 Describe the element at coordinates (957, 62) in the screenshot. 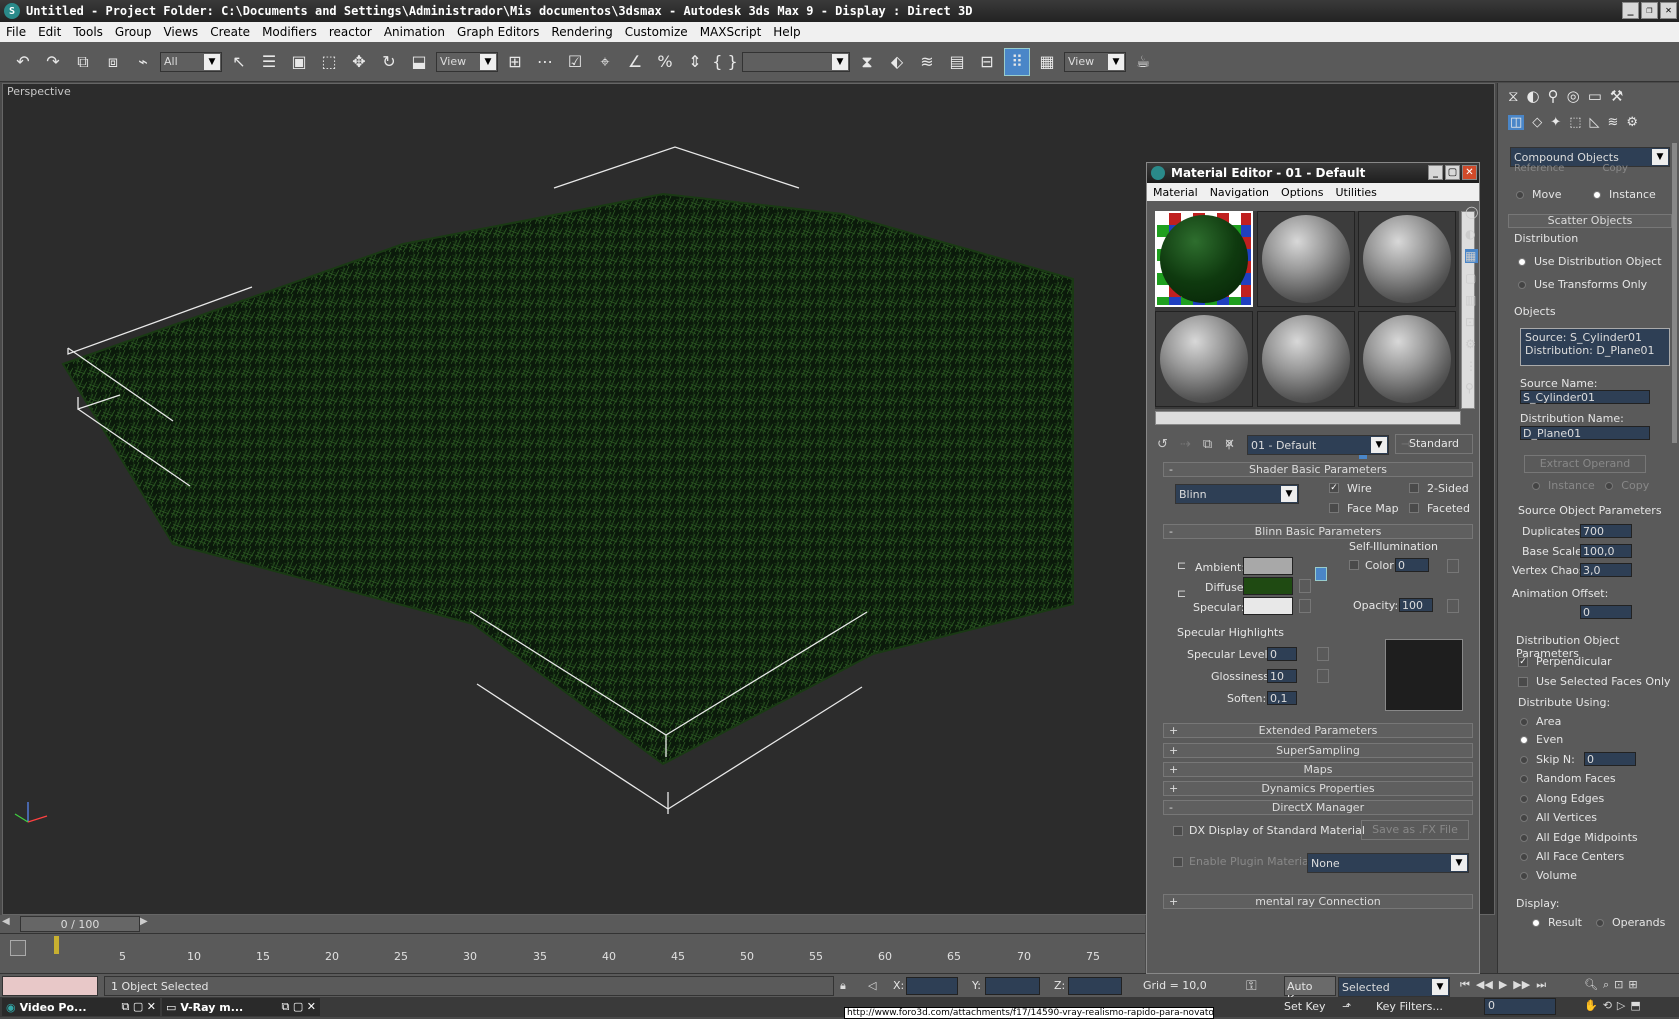

I see `curve-editor-icon: ▤` at that location.